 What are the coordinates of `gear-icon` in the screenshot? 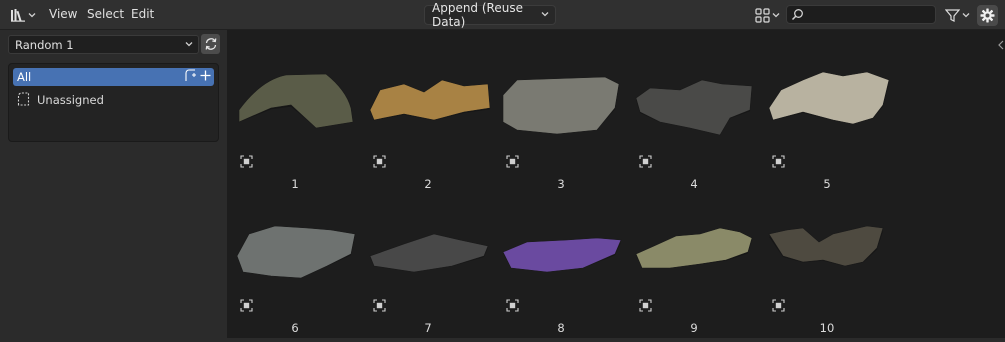 It's located at (987, 15).